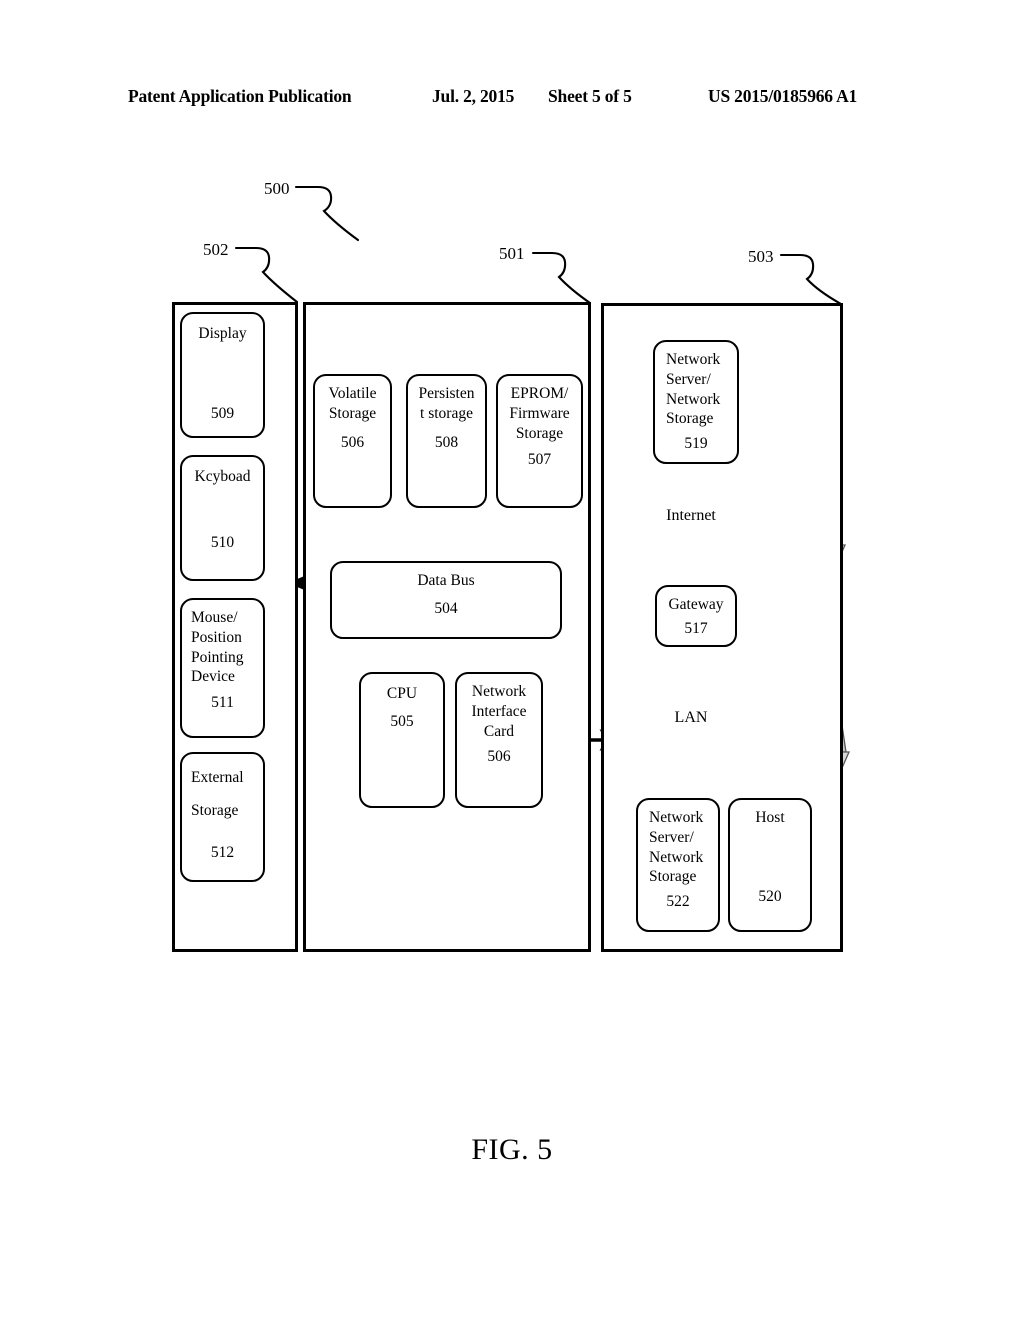 The image size is (1024, 1320). What do you see at coordinates (352, 403) in the screenshot?
I see `node-volatile-storage-title: Volatile Storage` at bounding box center [352, 403].